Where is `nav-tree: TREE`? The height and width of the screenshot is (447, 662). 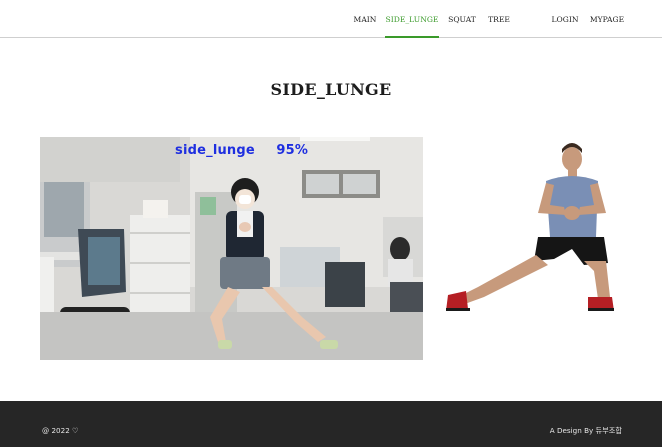
nav-tree: TREE is located at coordinates (499, 19).